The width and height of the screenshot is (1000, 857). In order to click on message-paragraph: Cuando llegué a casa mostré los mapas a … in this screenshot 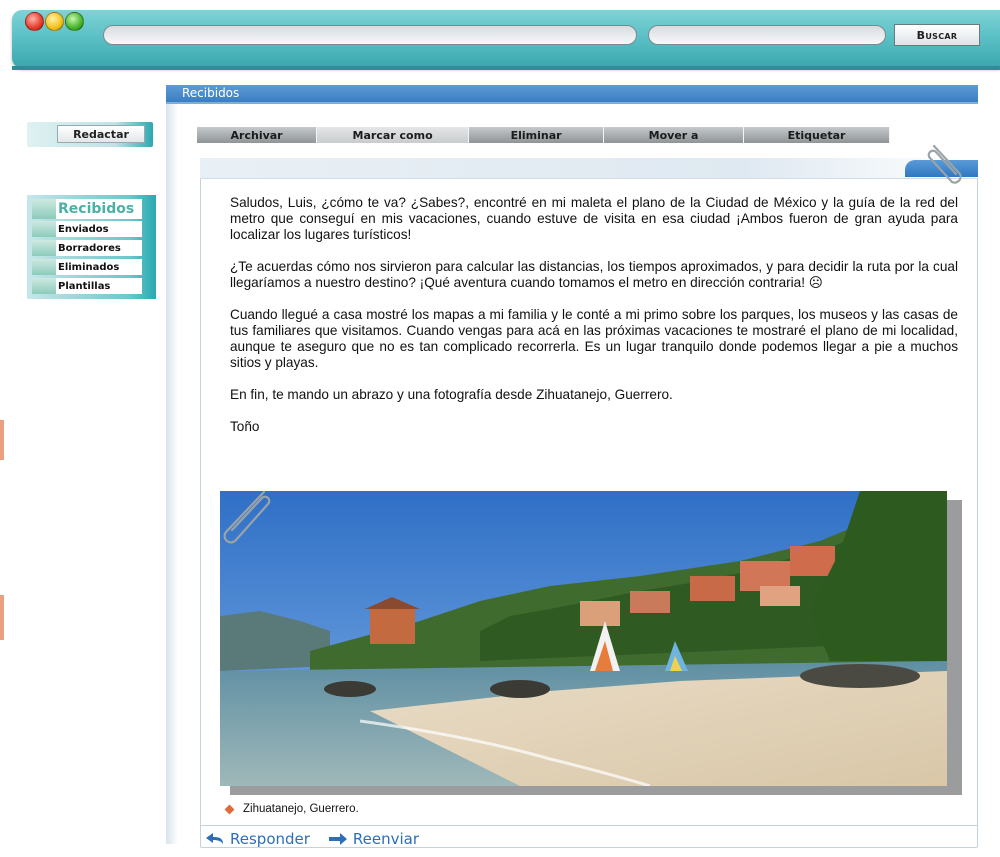, I will do `click(594, 338)`.